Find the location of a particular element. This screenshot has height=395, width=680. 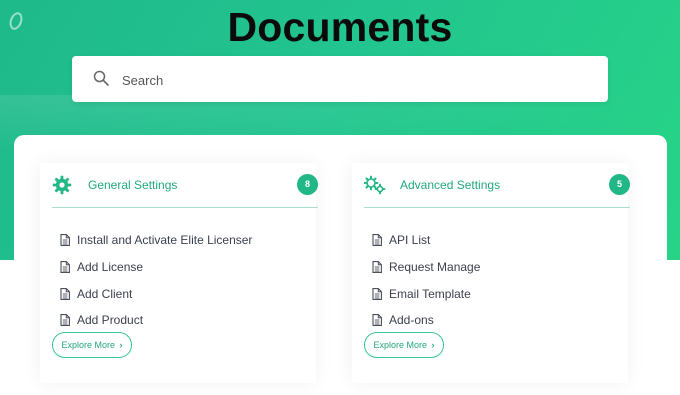

doc-link: Request Manage is located at coordinates (426, 267).